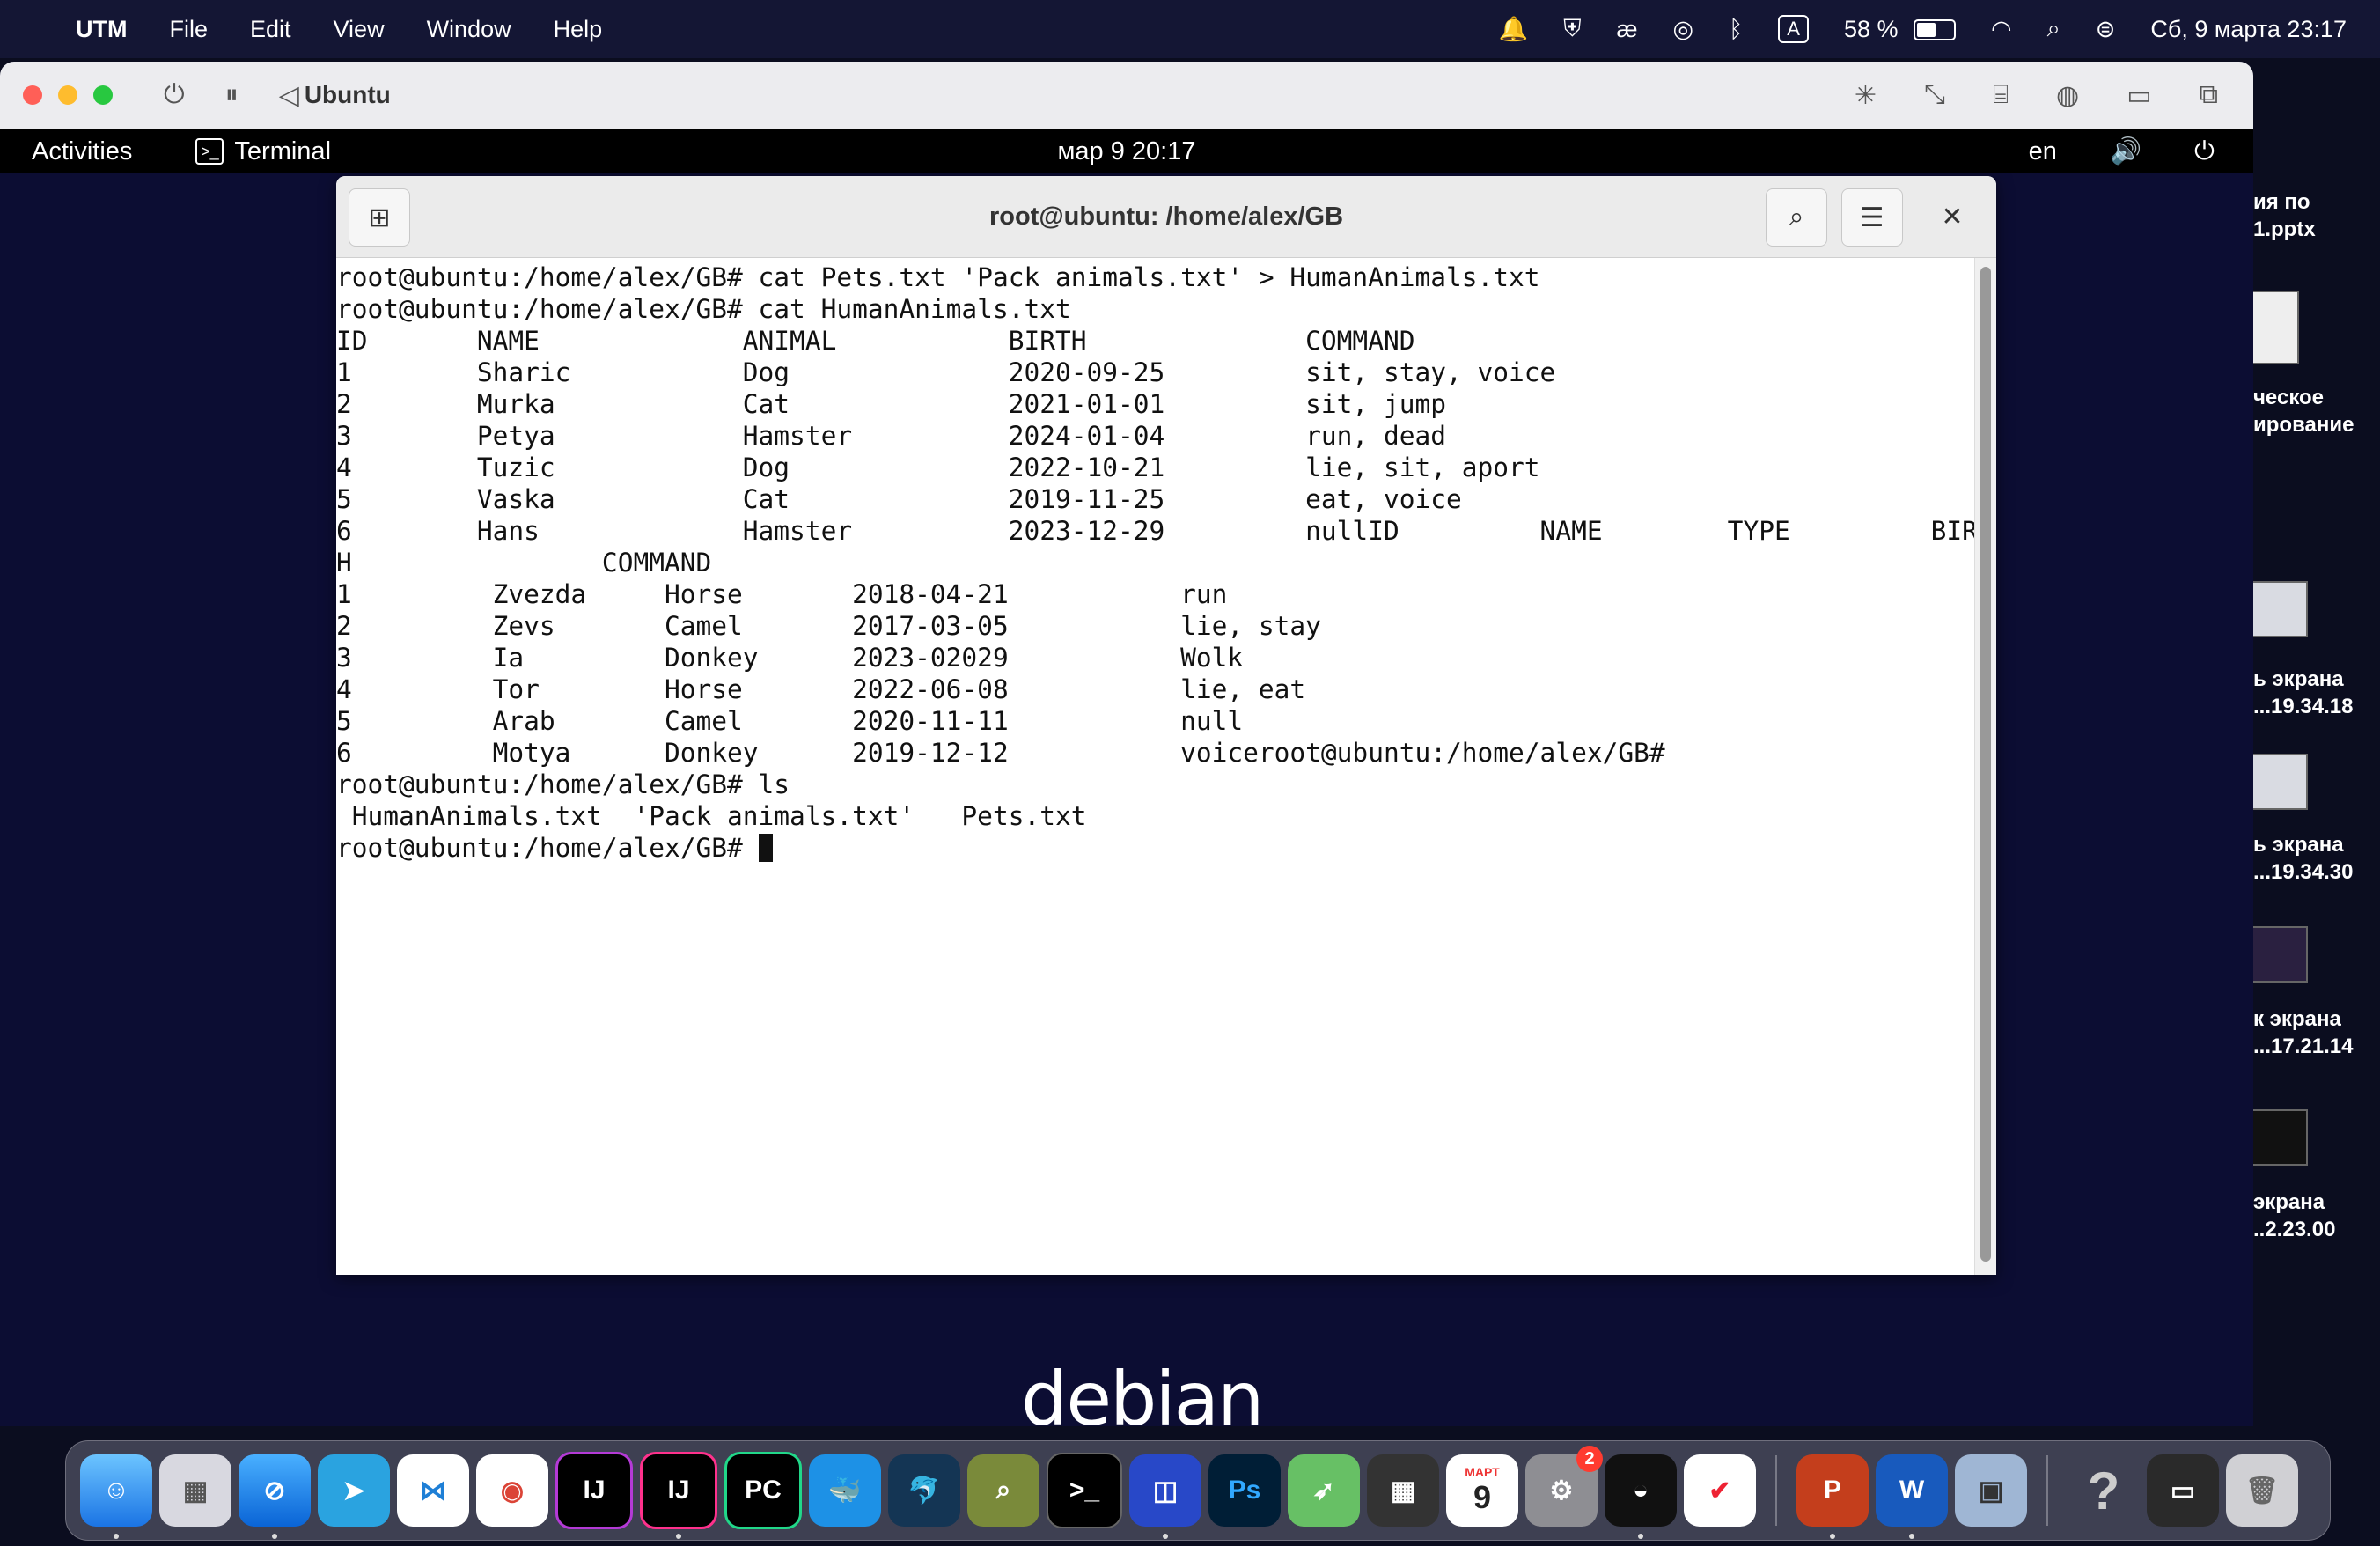  I want to click on shared-folder-icon: ▭, so click(2139, 95).